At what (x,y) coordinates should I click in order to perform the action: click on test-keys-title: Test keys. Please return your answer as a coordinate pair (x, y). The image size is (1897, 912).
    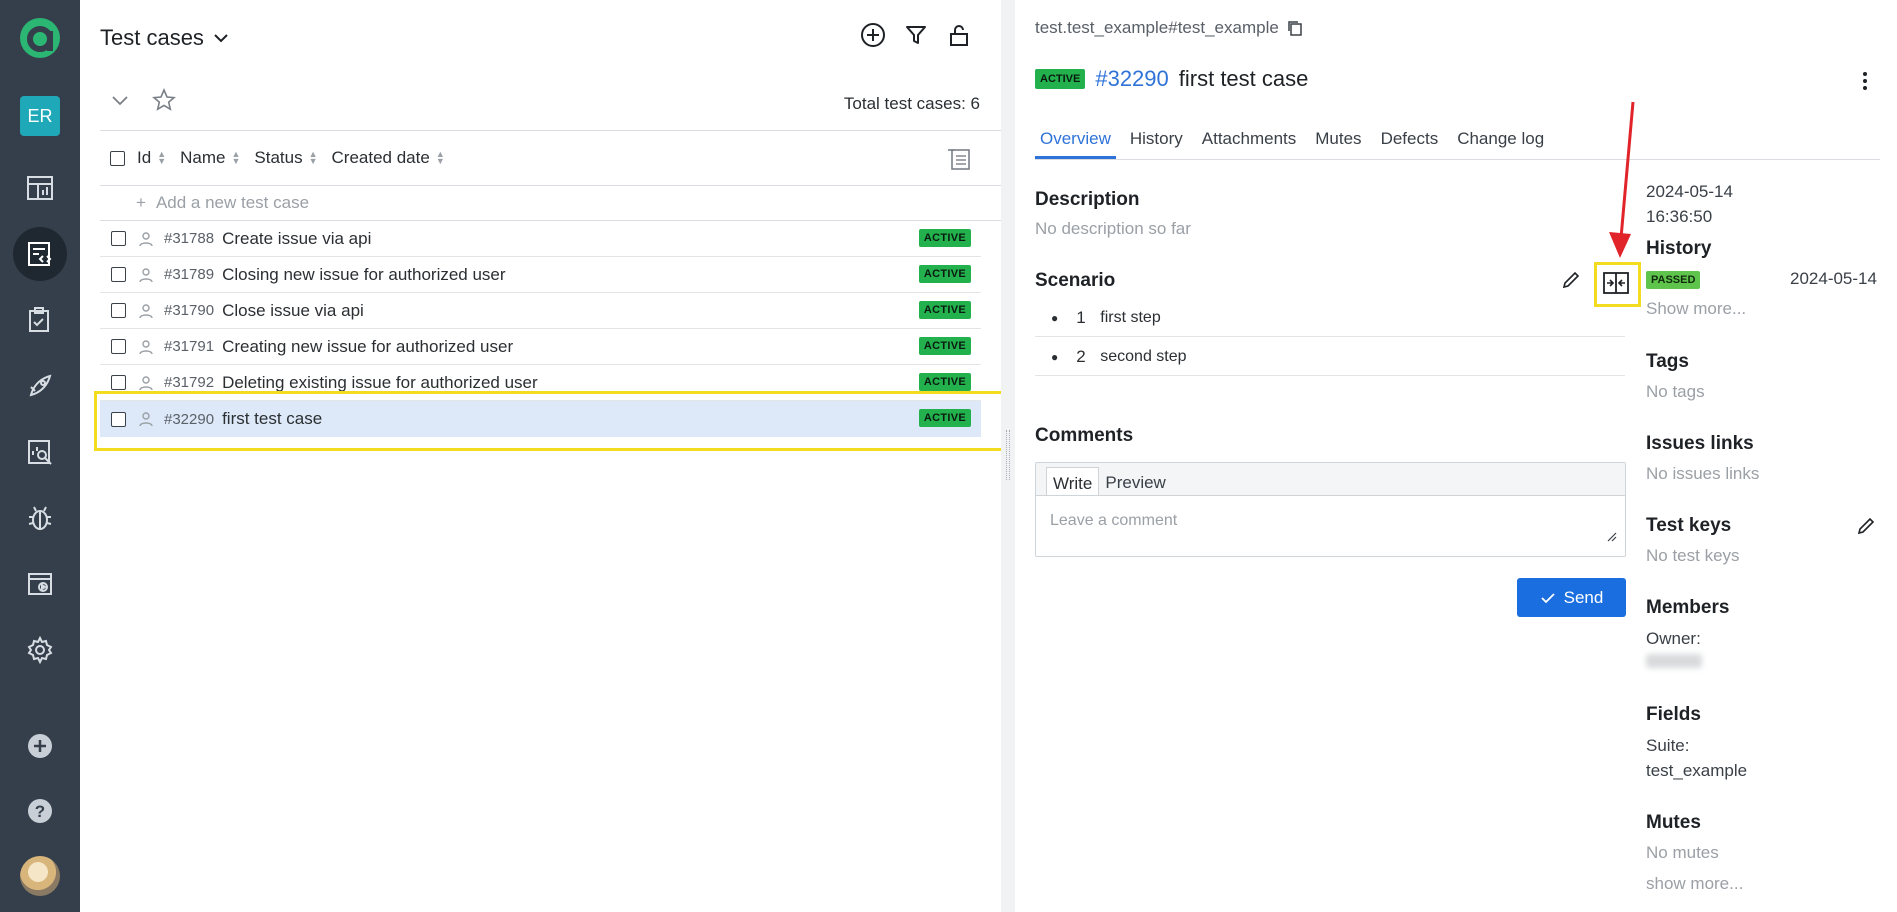
    Looking at the image, I should click on (1689, 525).